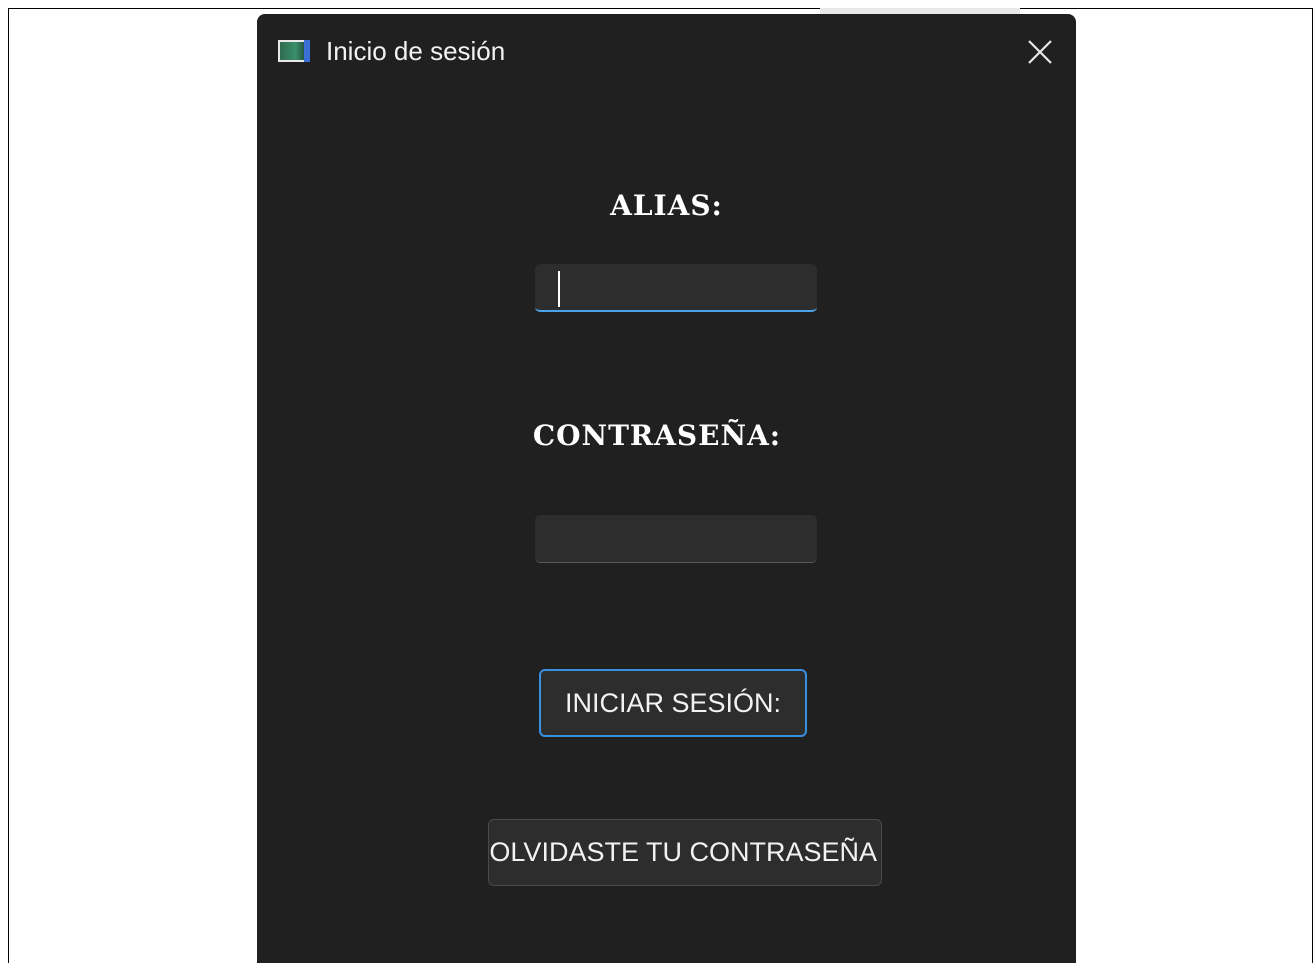 Image resolution: width=1316 pixels, height=963 pixels. I want to click on forgot-password-button: OLVIDASTE TU CONTRASEÑA, so click(685, 852).